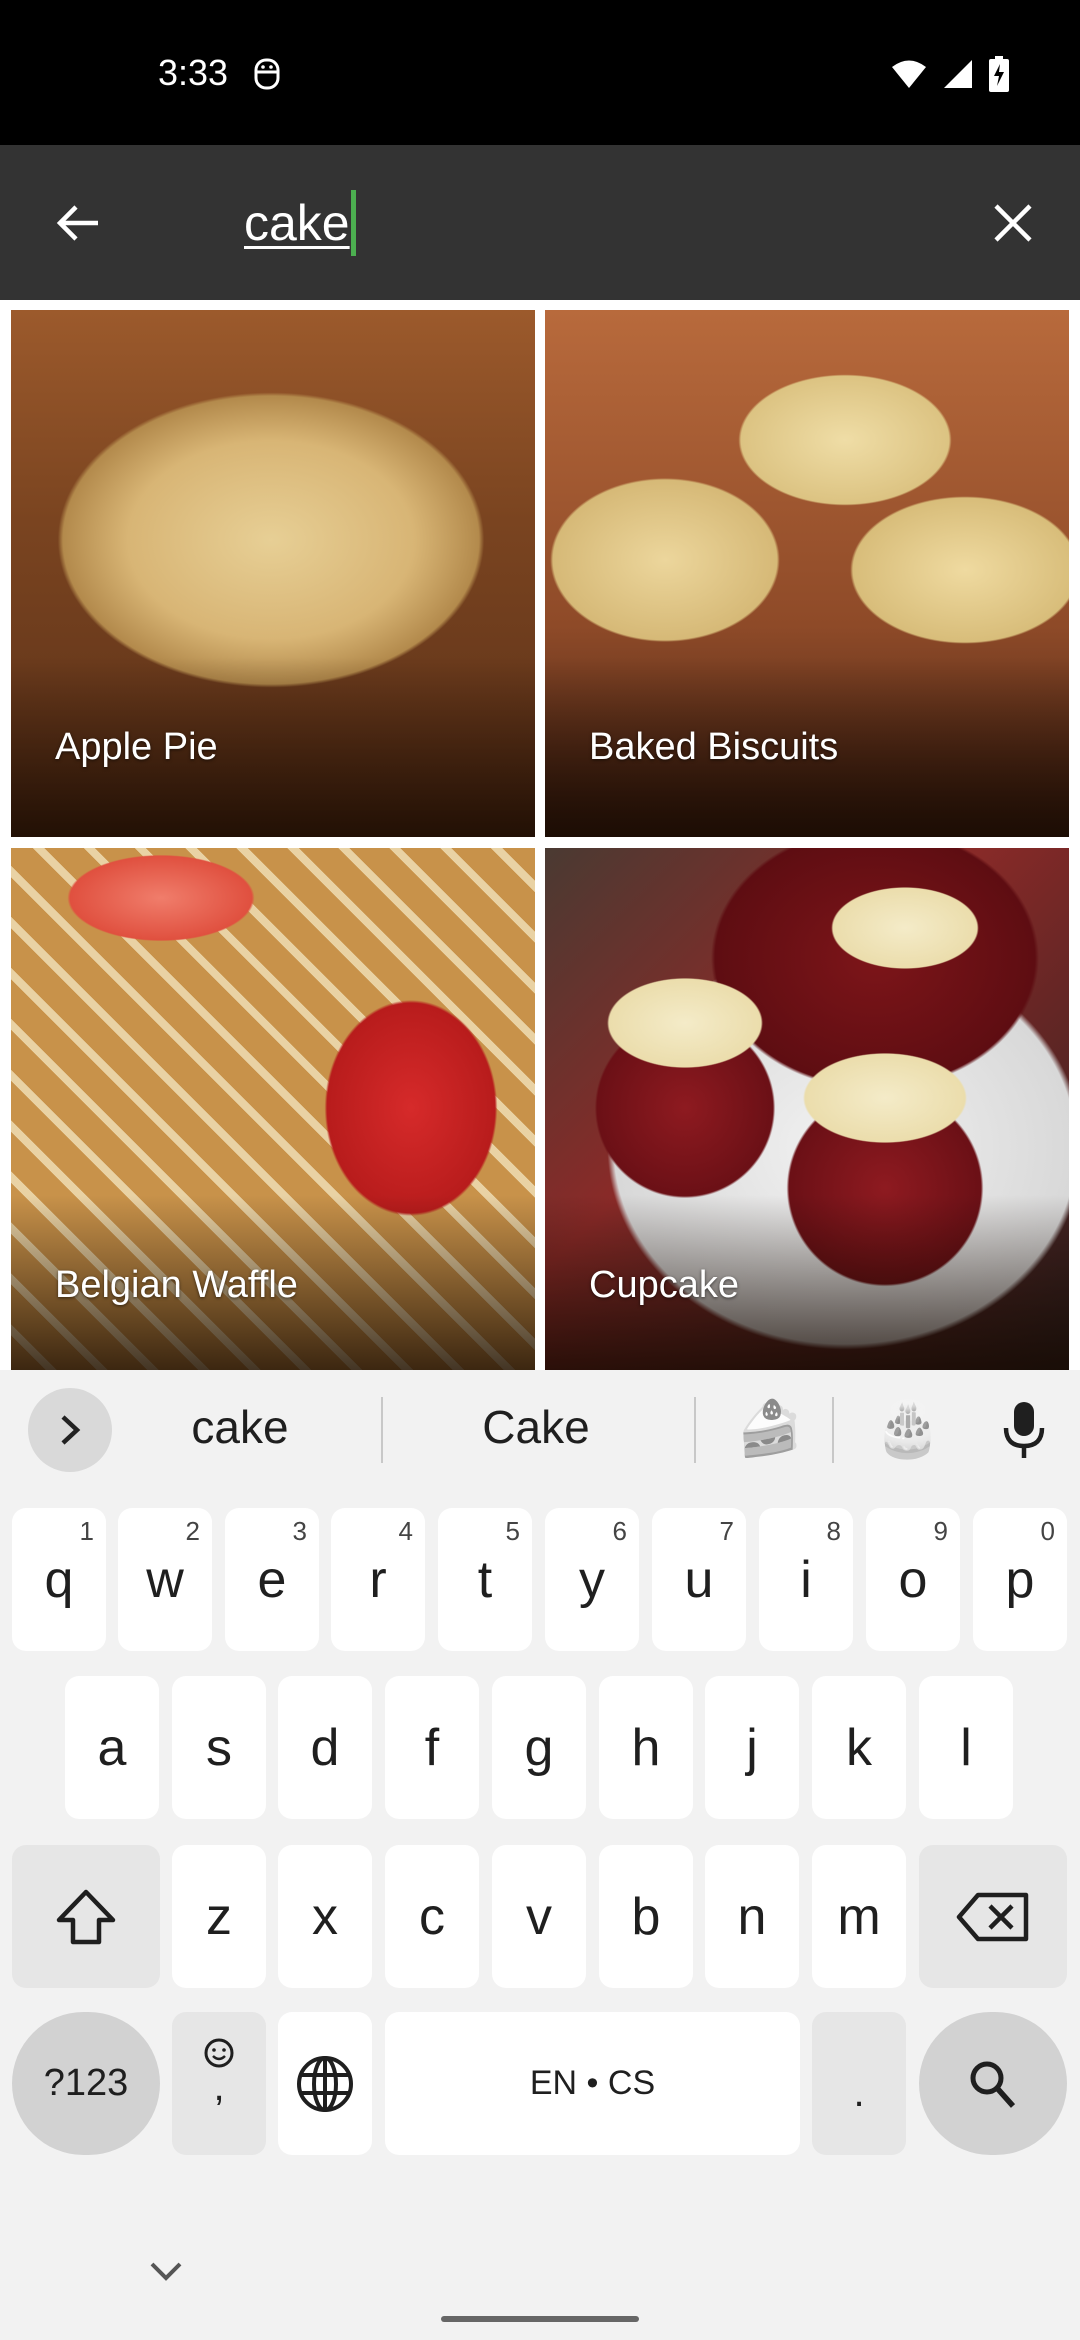 Image resolution: width=1080 pixels, height=2340 pixels. I want to click on suggestion-2: Cake, so click(536, 1427).